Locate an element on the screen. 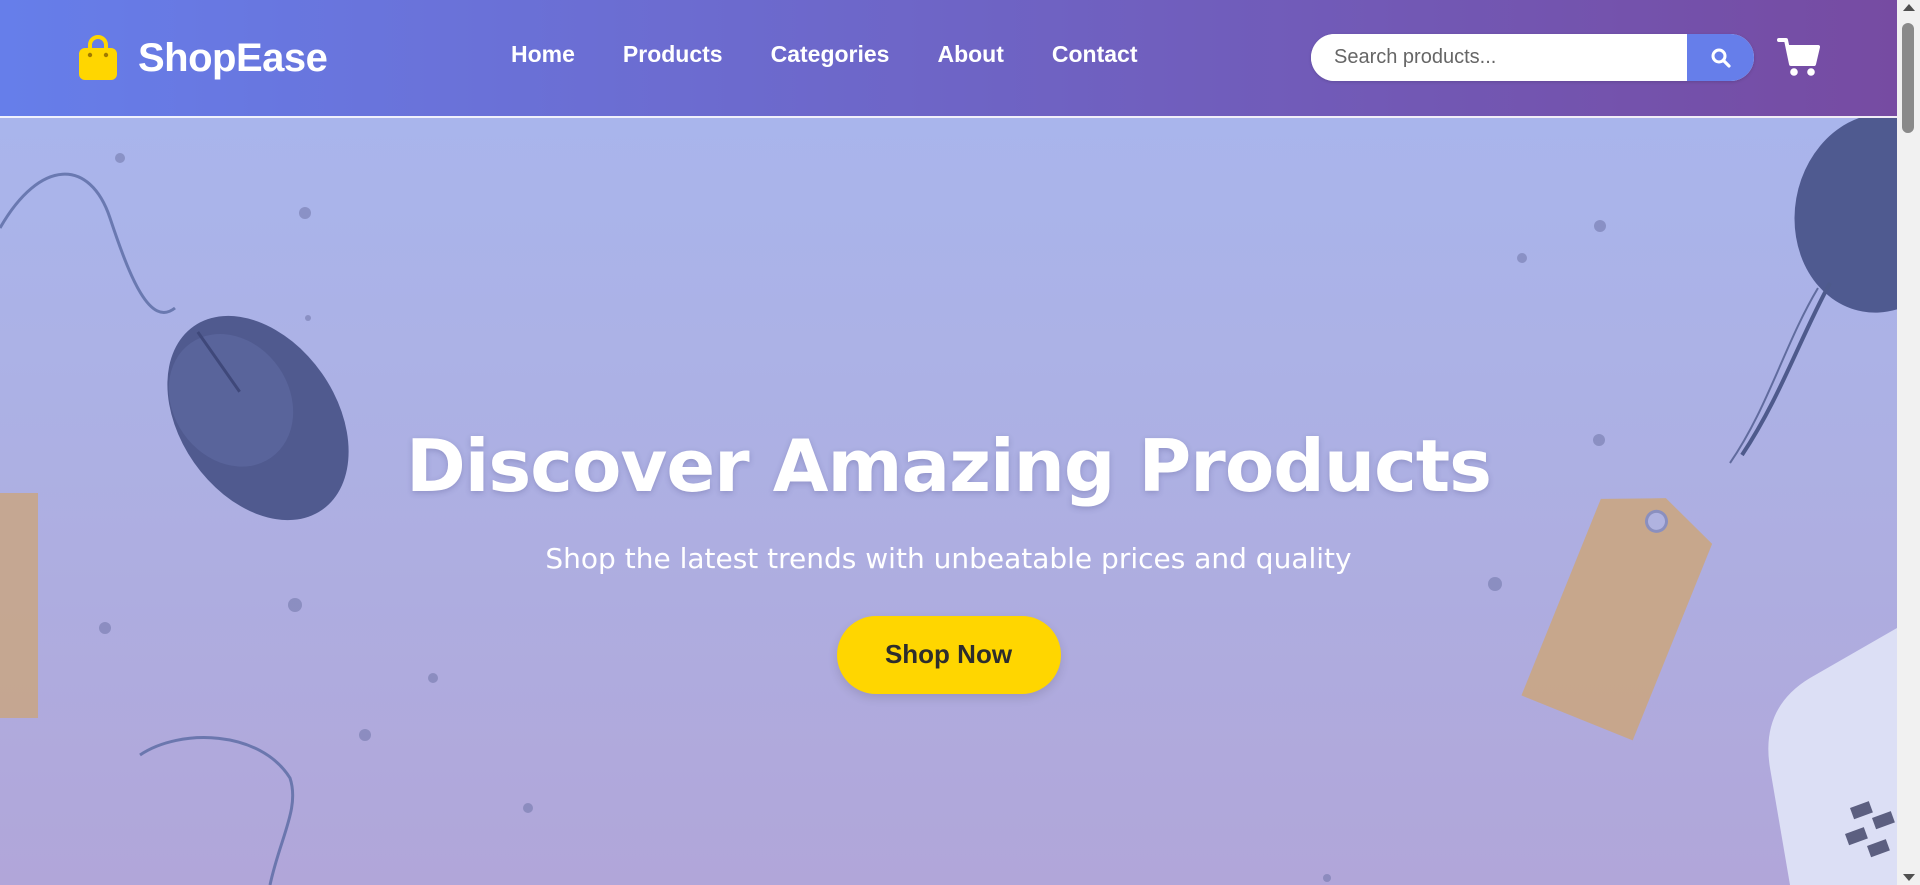  nav-products: Products is located at coordinates (673, 54).